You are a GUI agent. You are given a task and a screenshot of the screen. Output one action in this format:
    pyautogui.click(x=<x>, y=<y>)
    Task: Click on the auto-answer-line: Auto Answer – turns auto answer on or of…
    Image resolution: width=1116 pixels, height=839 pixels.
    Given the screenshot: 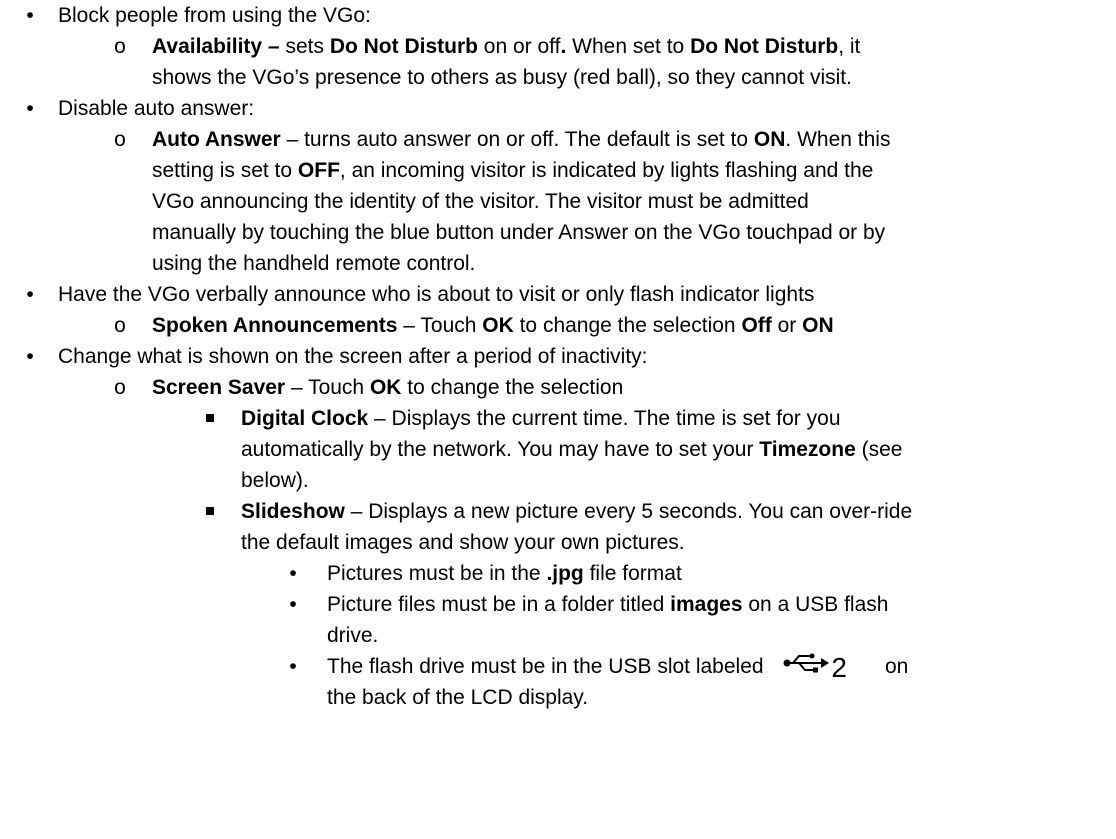 What is the action you would take?
    pyautogui.click(x=521, y=139)
    